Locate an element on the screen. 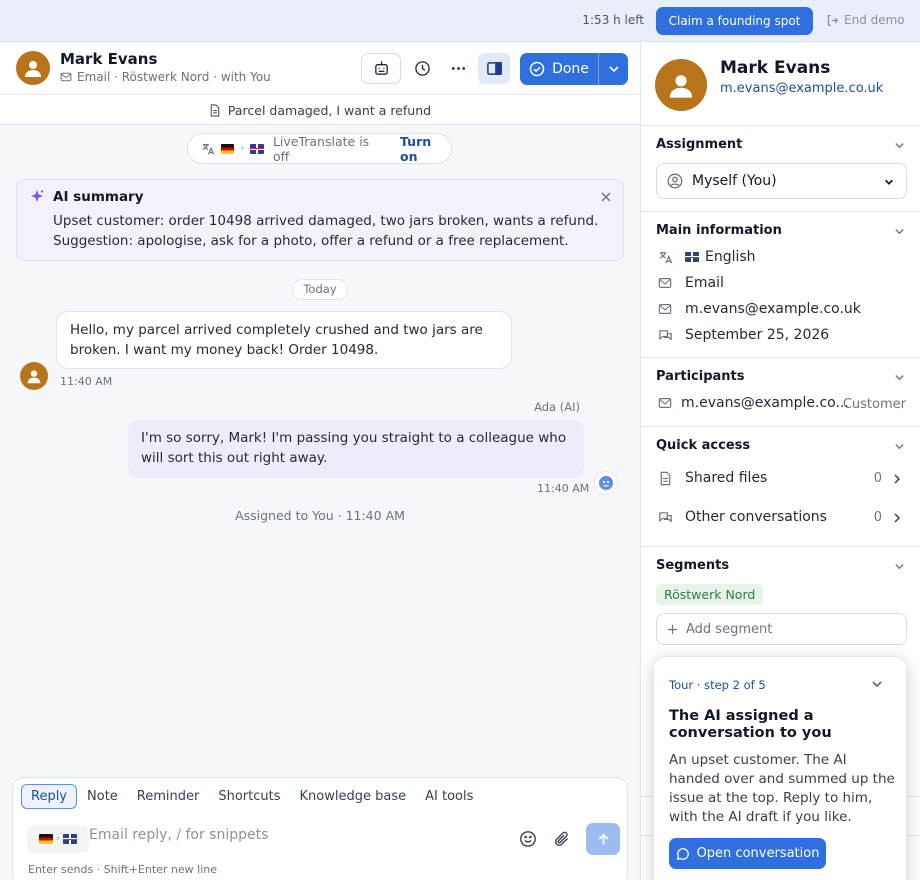  end-demo-label: End demo is located at coordinates (874, 20).